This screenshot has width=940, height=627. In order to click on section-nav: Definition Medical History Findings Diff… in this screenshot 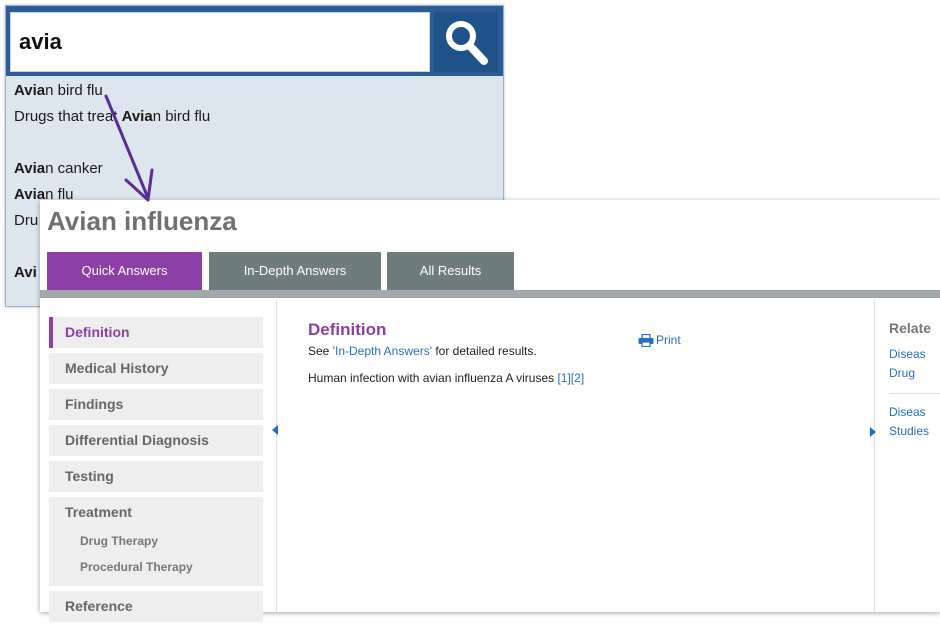, I will do `click(156, 472)`.